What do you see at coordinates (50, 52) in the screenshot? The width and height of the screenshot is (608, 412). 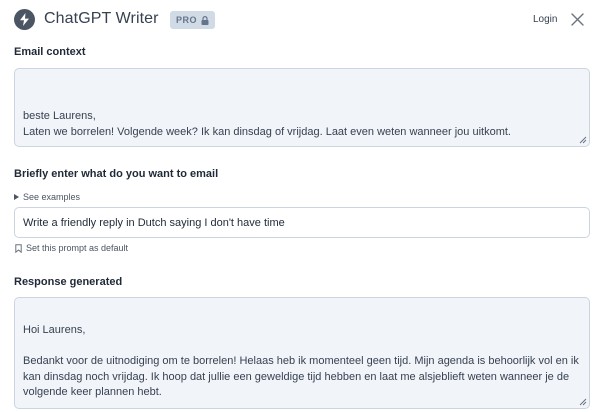 I see `email-context-label: Email context` at bounding box center [50, 52].